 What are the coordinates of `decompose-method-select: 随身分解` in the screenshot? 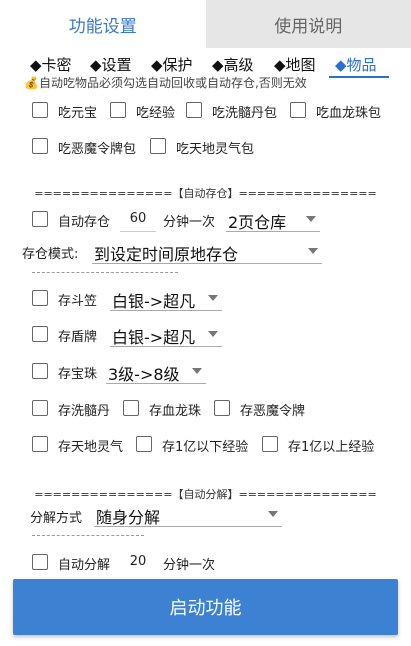 It's located at (188, 514).